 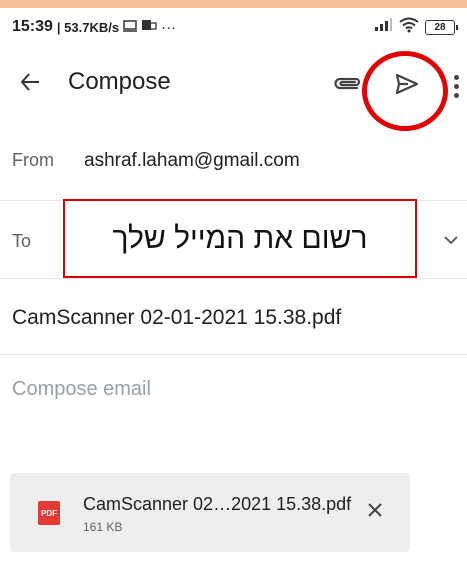 What do you see at coordinates (456, 77) in the screenshot?
I see `more-vert-icon` at bounding box center [456, 77].